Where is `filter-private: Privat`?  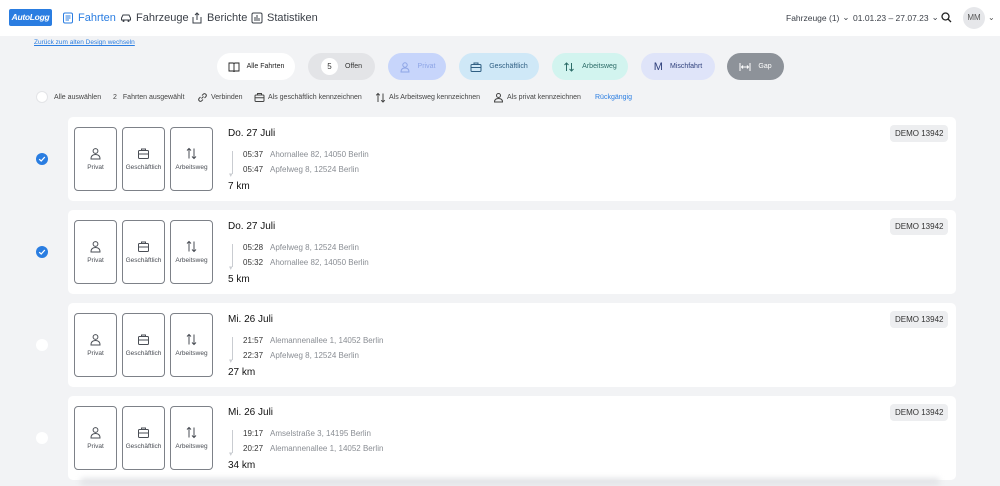 filter-private: Privat is located at coordinates (417, 66).